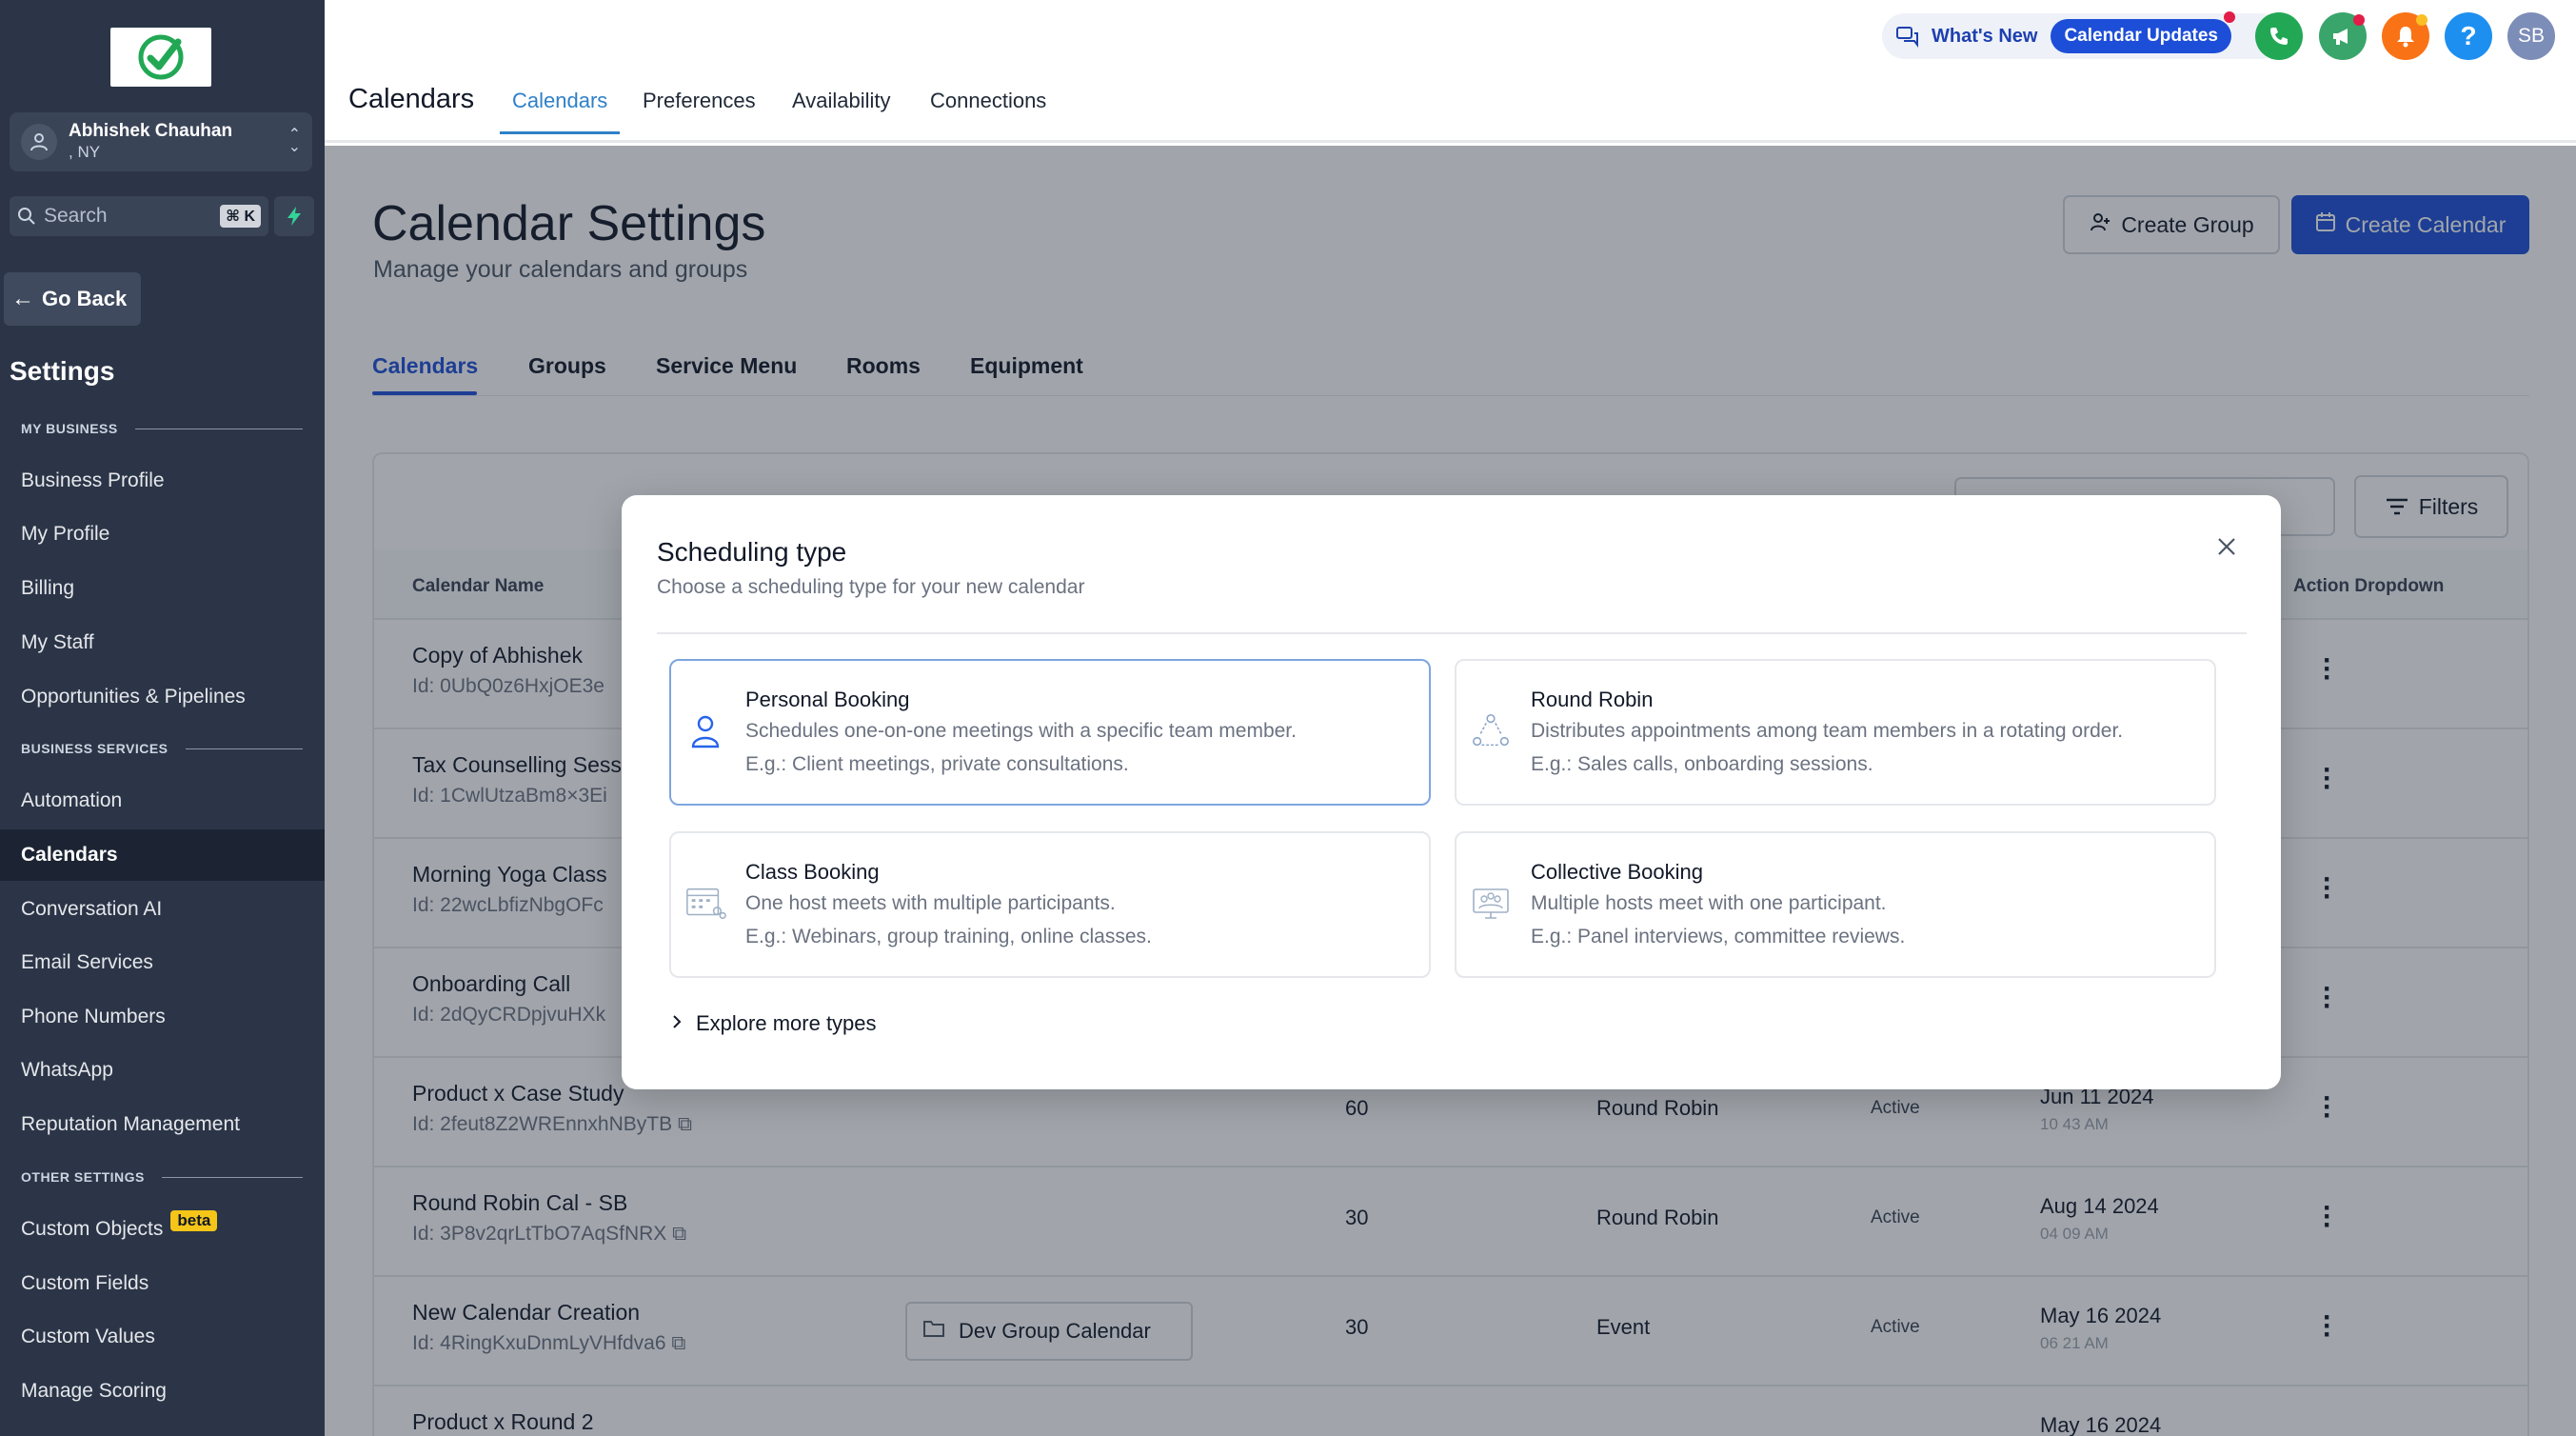  What do you see at coordinates (132, 216) in the screenshot?
I see `search-input` at bounding box center [132, 216].